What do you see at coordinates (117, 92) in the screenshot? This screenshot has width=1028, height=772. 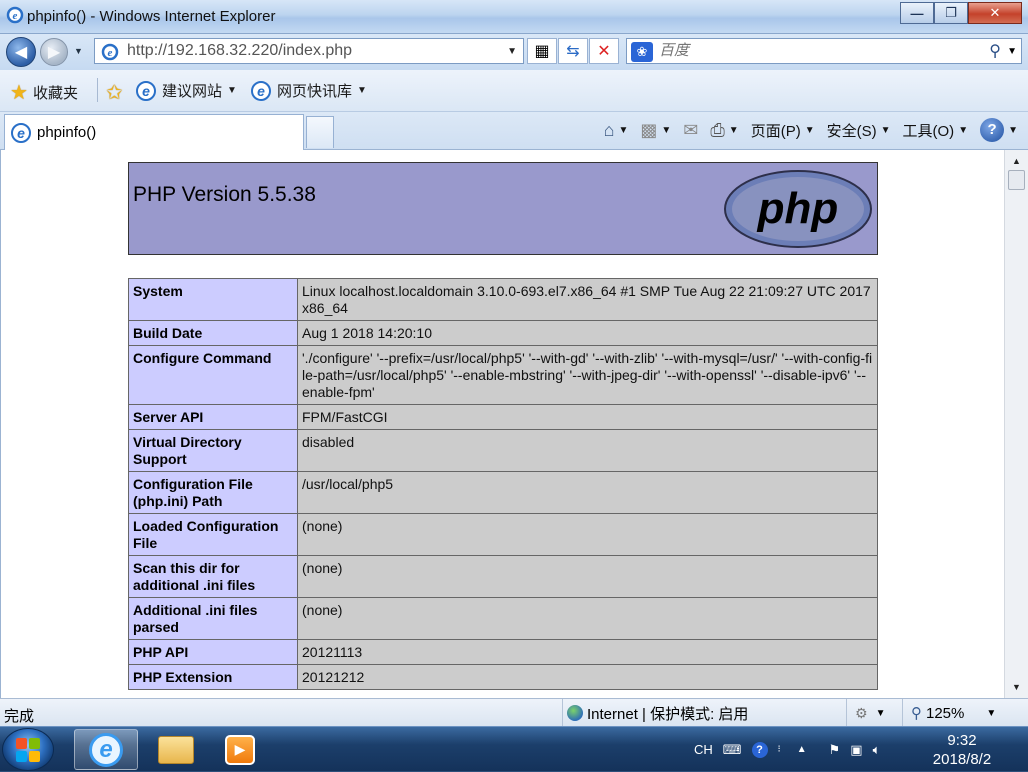 I see `add-to-favorites-bar-button: ✩` at bounding box center [117, 92].